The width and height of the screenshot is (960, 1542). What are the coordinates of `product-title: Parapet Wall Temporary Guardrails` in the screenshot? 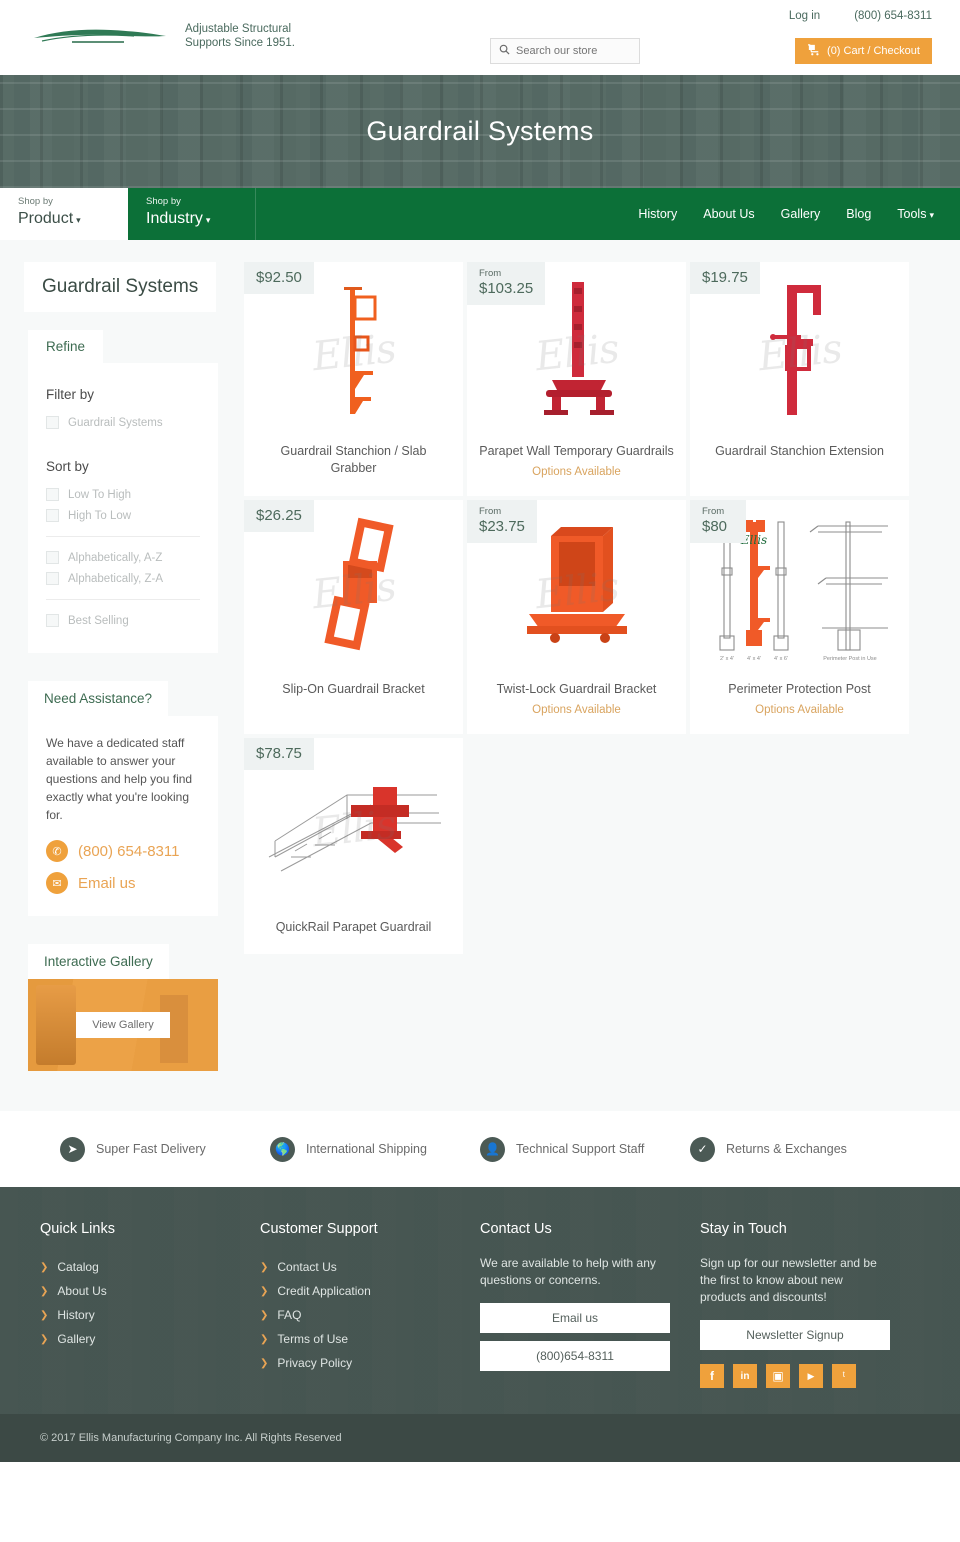 It's located at (576, 451).